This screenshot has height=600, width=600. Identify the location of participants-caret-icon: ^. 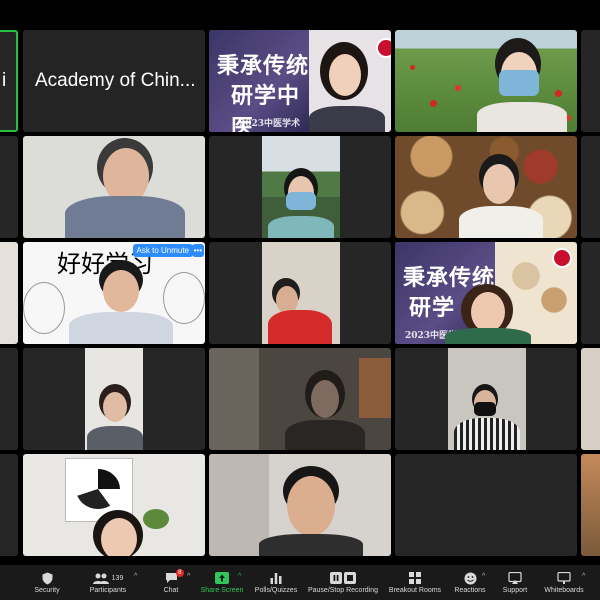
(135, 576).